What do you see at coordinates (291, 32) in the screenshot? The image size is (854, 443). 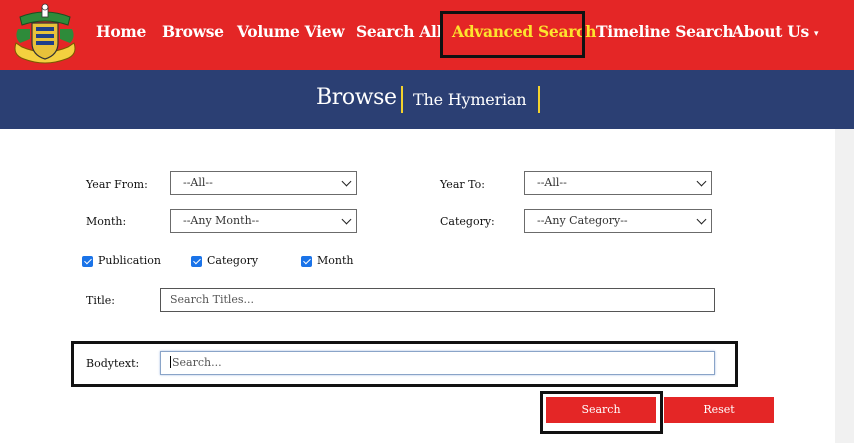 I see `nav-volume-view: Volume View` at bounding box center [291, 32].